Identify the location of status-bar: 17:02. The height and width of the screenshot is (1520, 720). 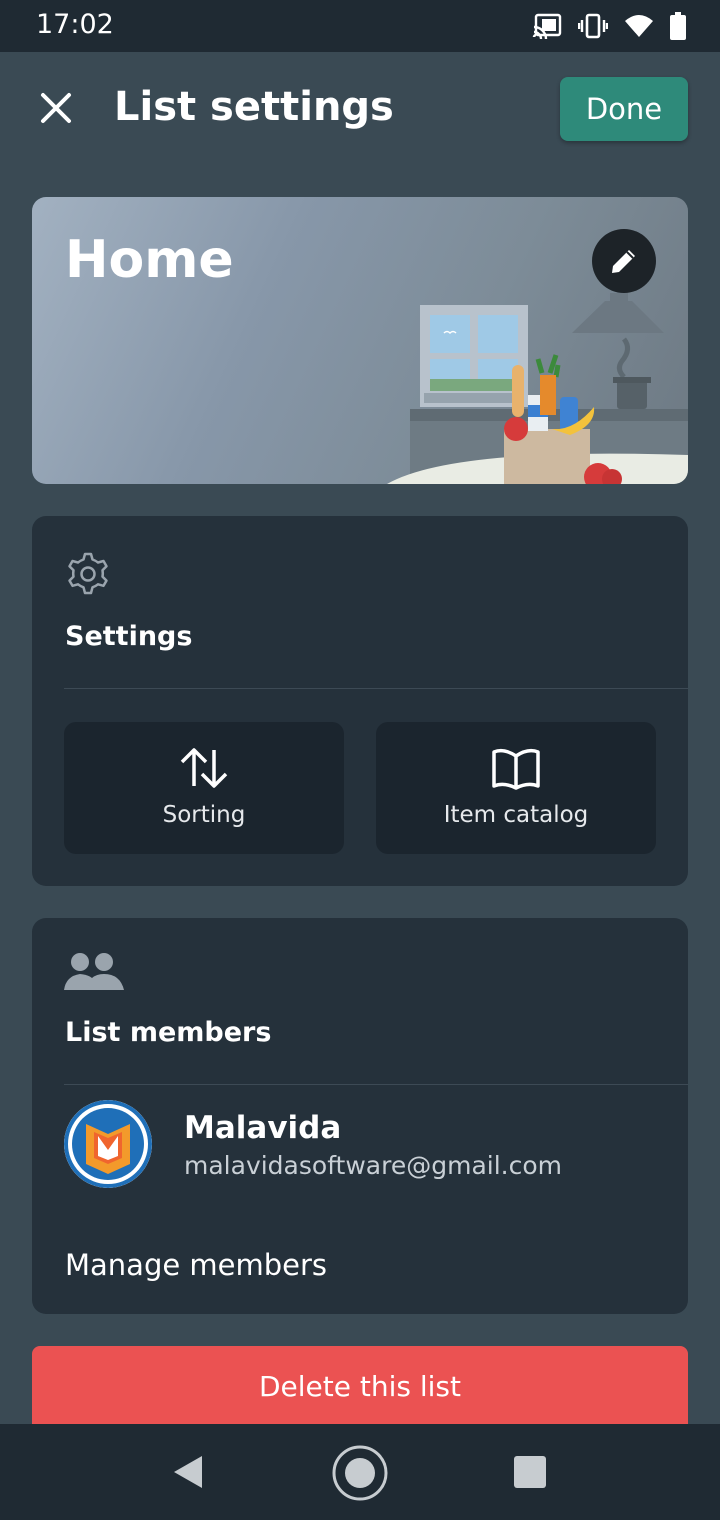
(360, 26).